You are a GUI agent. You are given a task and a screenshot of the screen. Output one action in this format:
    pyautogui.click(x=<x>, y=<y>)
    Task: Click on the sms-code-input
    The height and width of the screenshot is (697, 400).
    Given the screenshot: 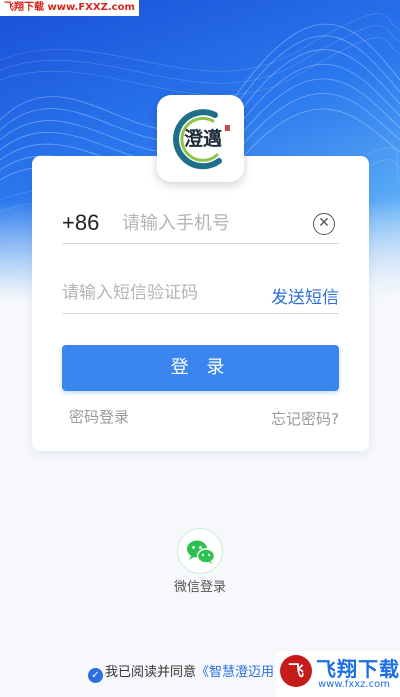 What is the action you would take?
    pyautogui.click(x=157, y=293)
    